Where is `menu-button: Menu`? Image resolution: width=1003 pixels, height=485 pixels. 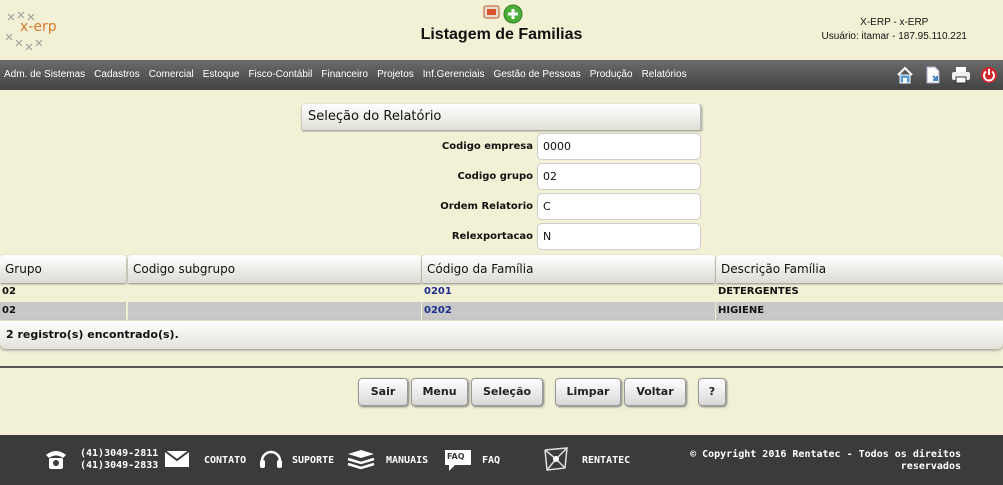
menu-button: Menu is located at coordinates (439, 392).